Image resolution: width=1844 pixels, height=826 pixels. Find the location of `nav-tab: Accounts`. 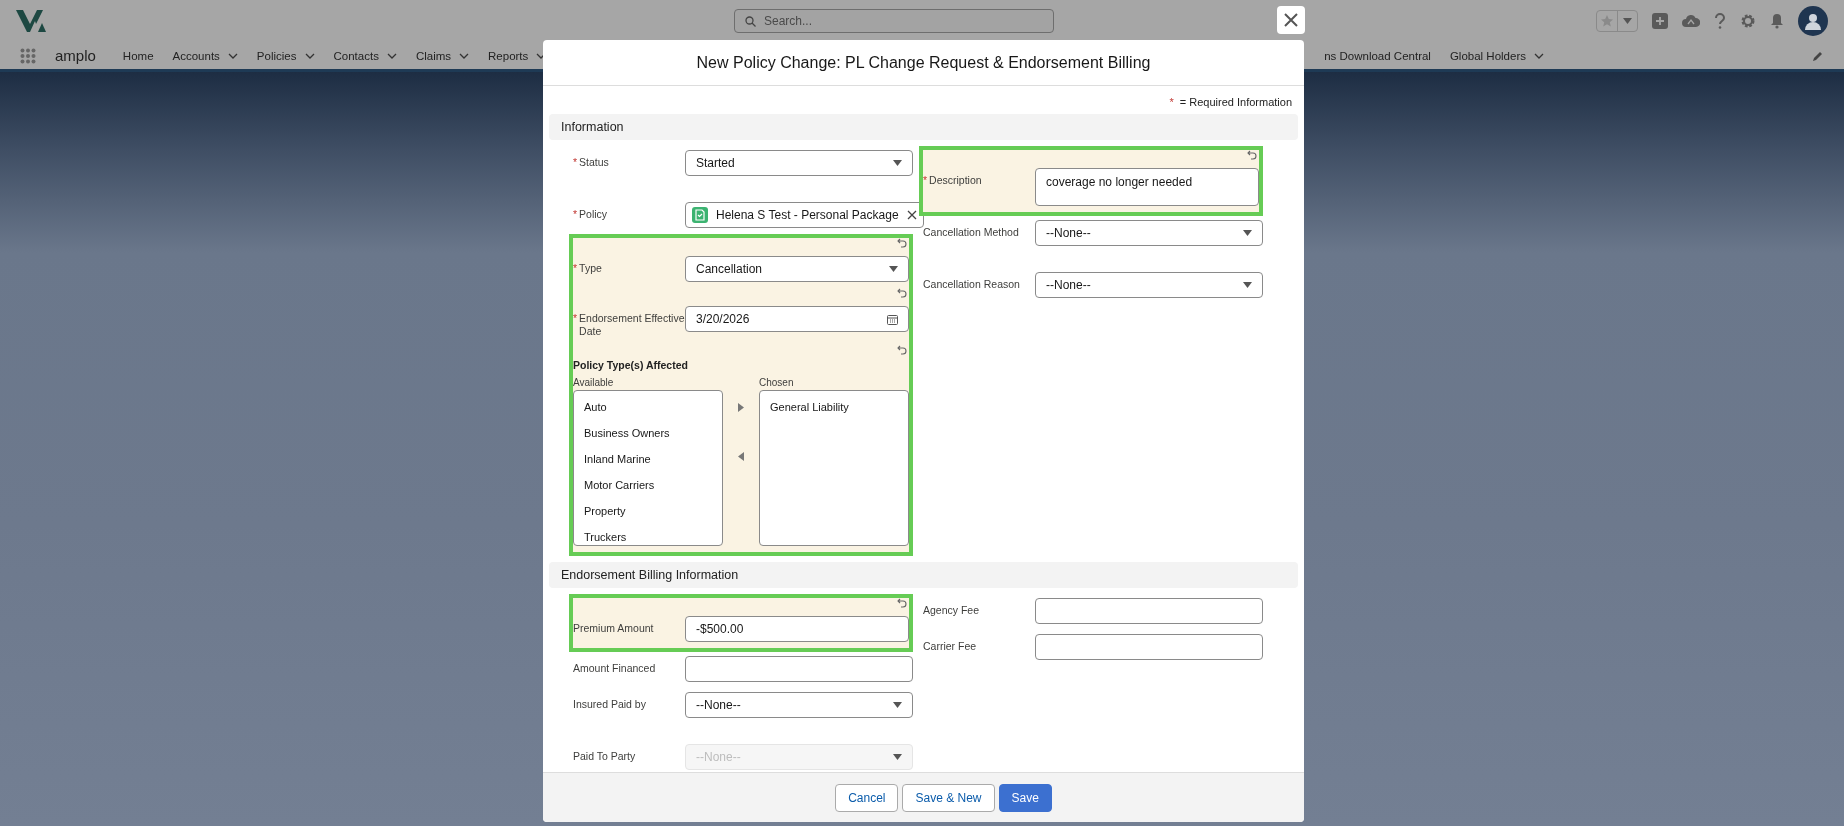

nav-tab: Accounts is located at coordinates (205, 55).